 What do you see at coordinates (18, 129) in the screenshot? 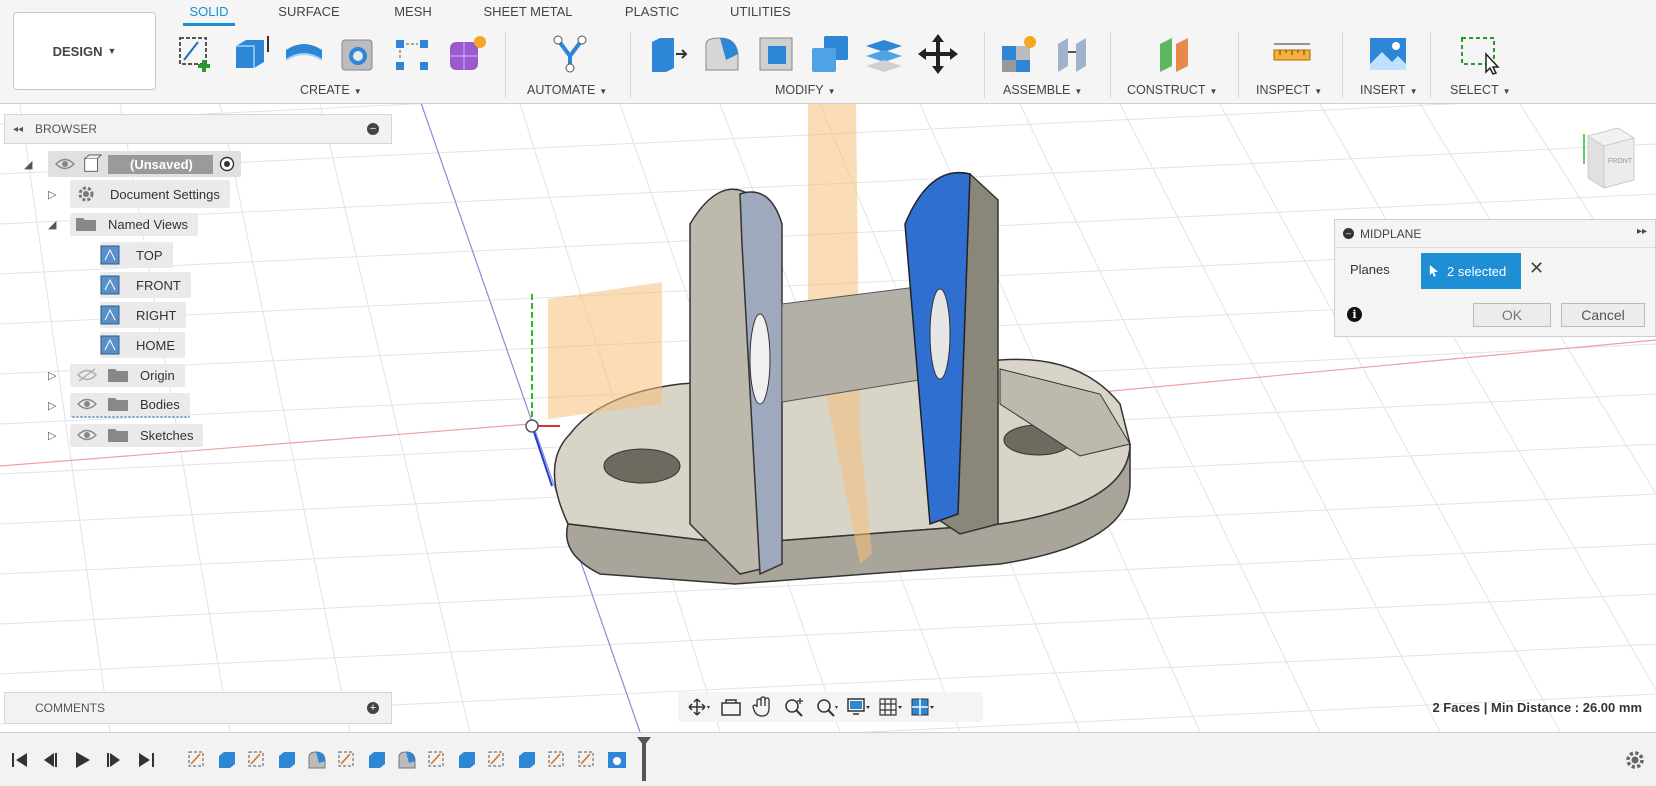
I see `collapse-icon: ◂◂` at bounding box center [18, 129].